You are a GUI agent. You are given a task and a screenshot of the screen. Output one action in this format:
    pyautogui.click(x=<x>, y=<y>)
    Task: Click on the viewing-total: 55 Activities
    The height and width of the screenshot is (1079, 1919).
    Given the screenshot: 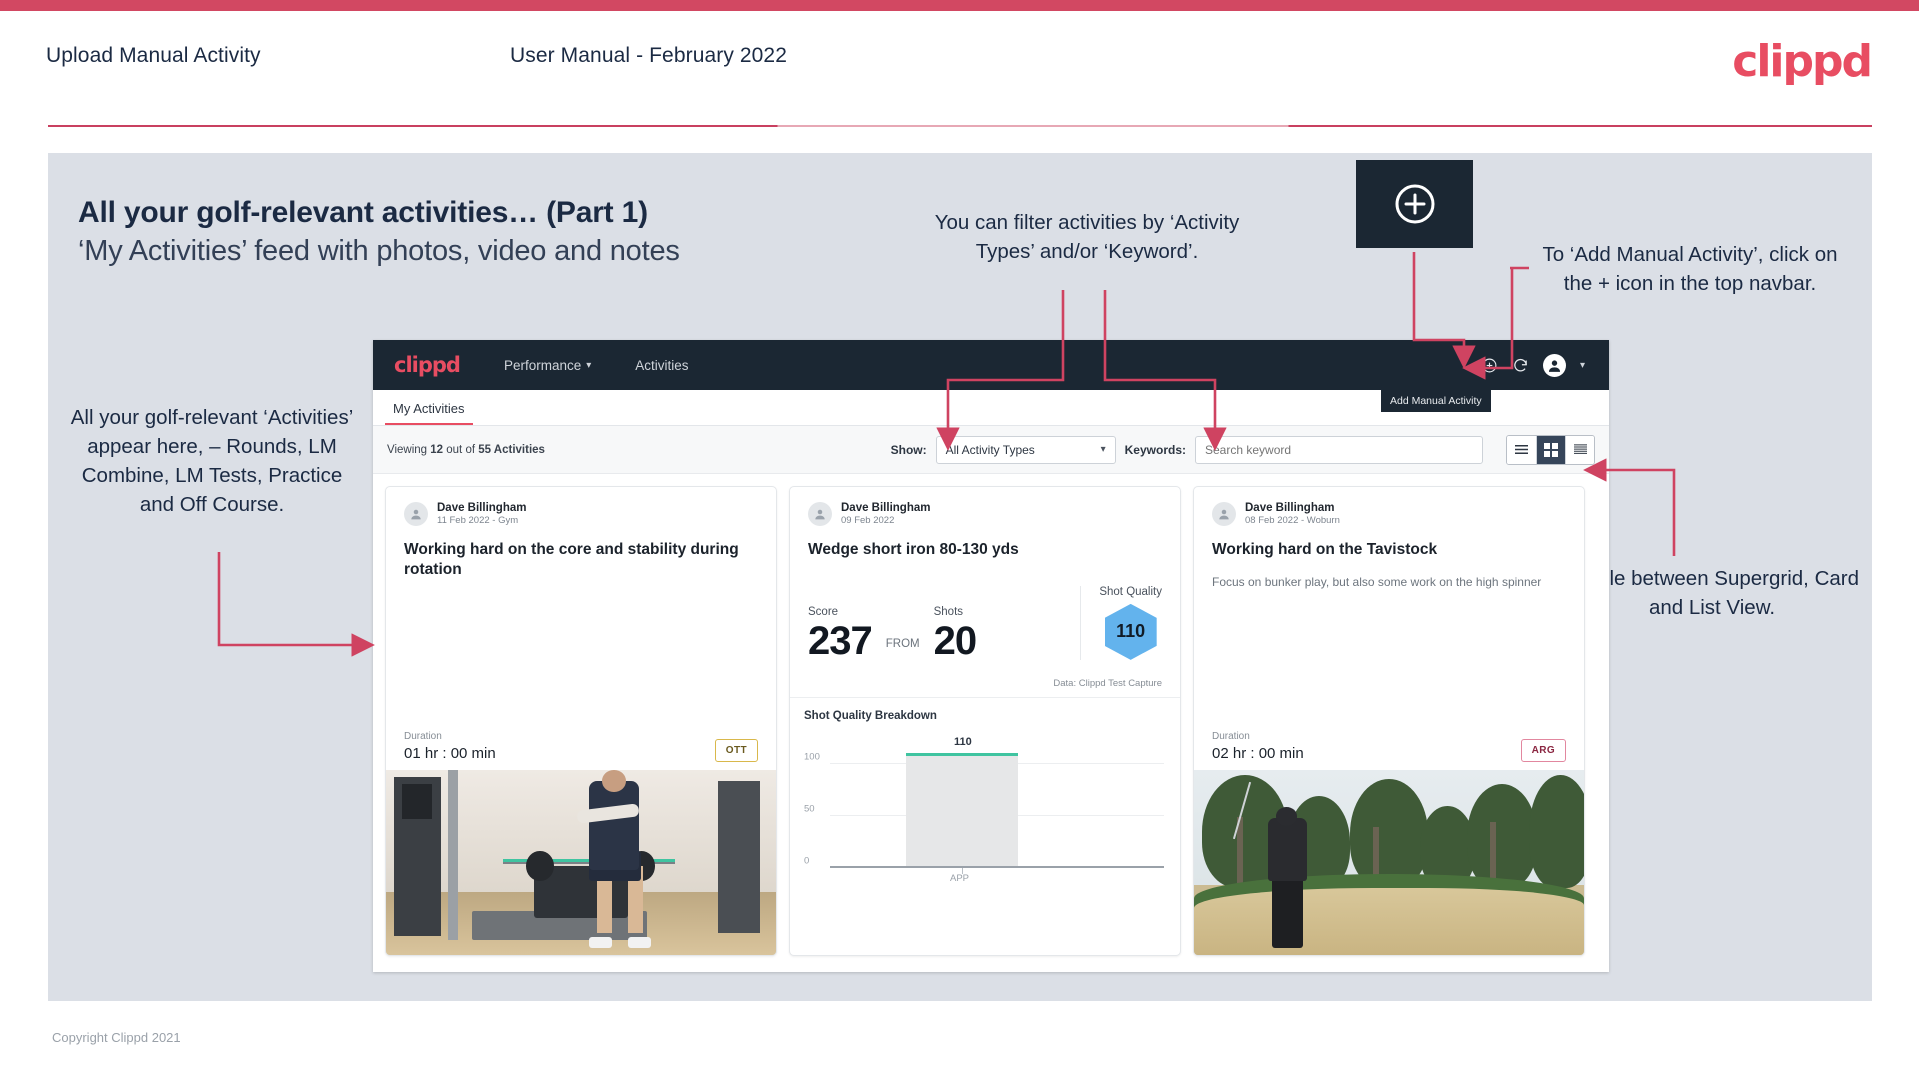 What is the action you would take?
    pyautogui.click(x=511, y=449)
    